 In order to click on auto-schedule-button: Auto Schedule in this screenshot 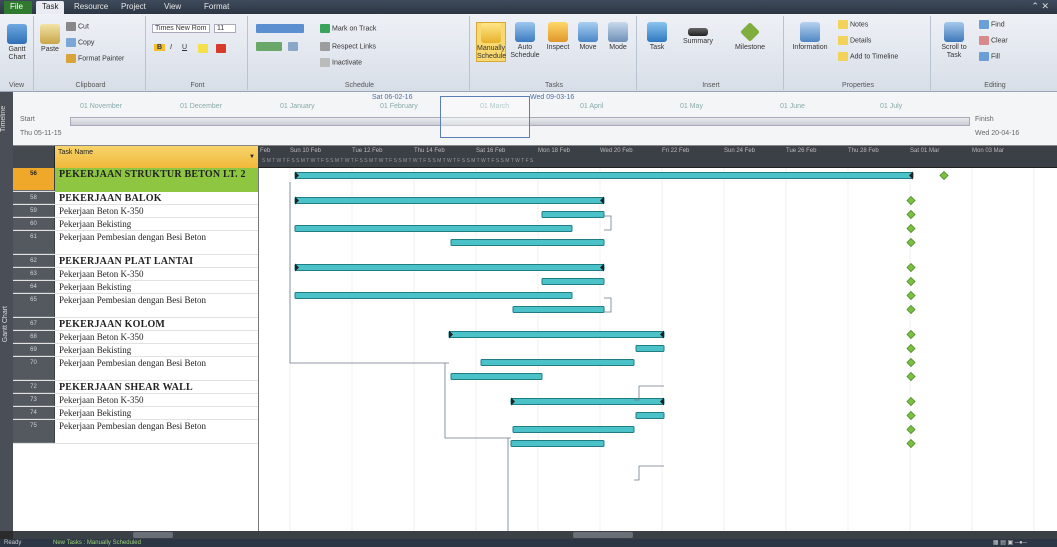, I will do `click(525, 41)`.